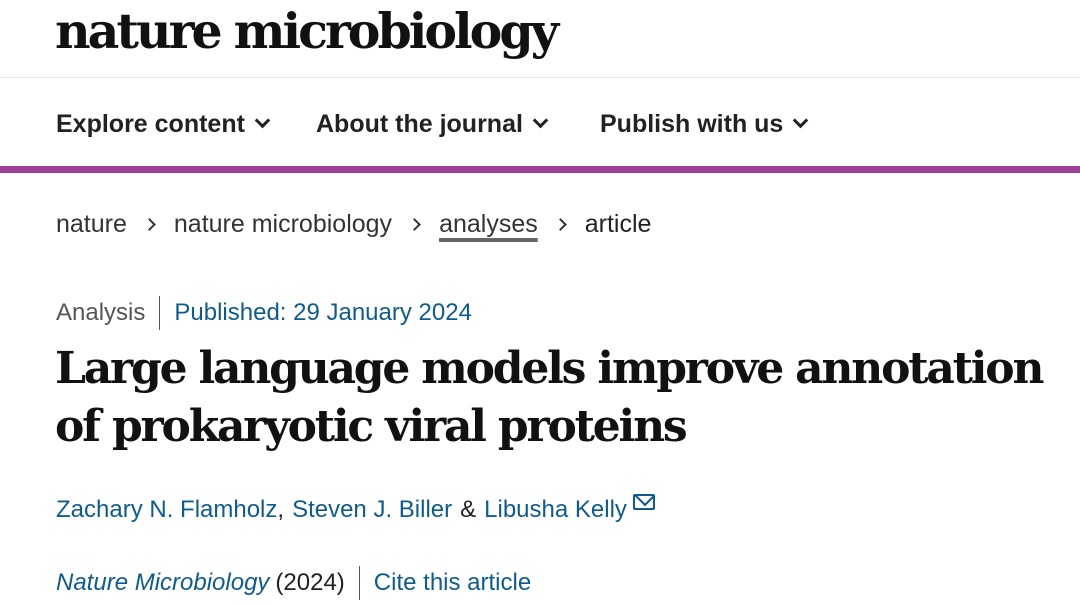  Describe the element at coordinates (555, 510) in the screenshot. I see `author-link: Libusha Kelly` at that location.